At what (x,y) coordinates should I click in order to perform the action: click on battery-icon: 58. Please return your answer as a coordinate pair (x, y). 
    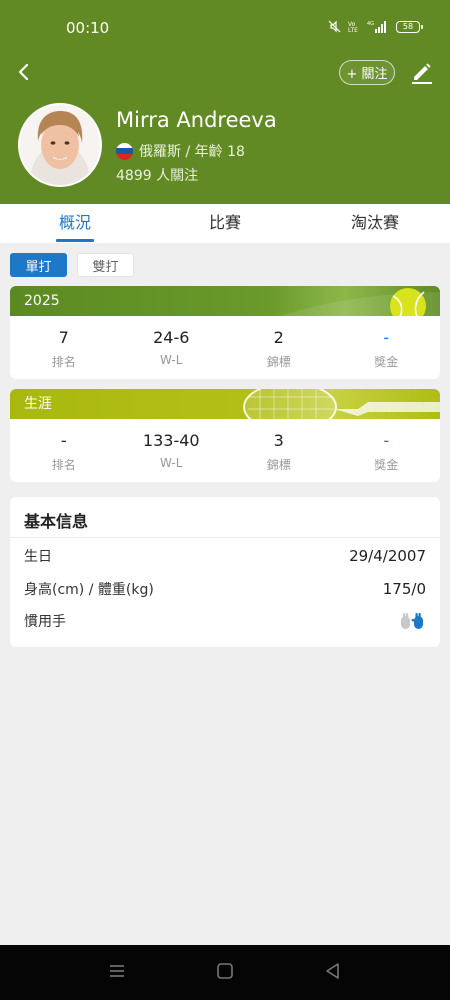
    Looking at the image, I should click on (409, 26).